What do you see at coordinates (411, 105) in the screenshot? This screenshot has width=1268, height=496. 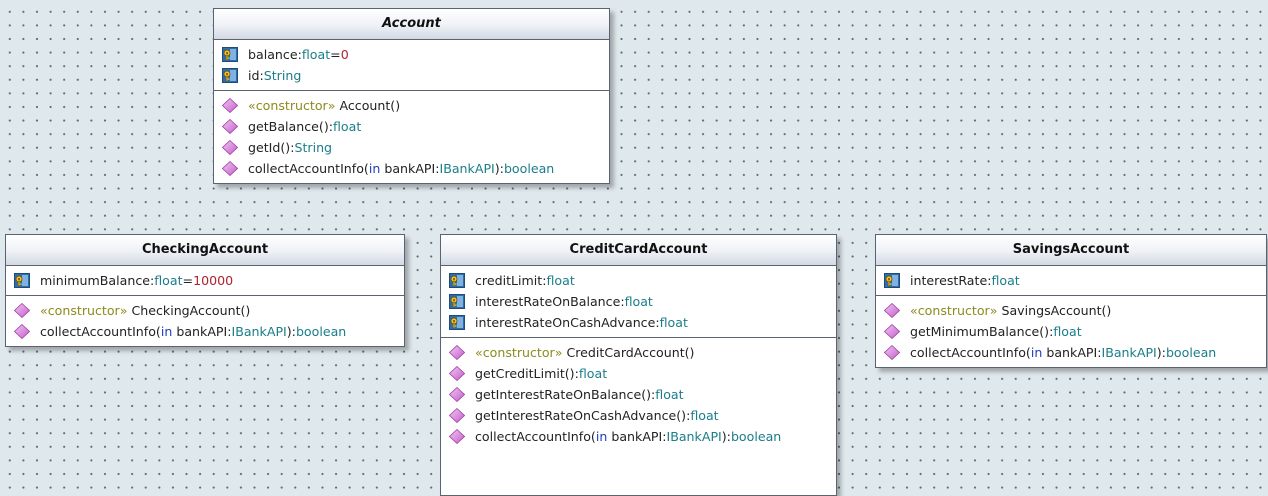 I see `operation-row: «constructor» Account()` at bounding box center [411, 105].